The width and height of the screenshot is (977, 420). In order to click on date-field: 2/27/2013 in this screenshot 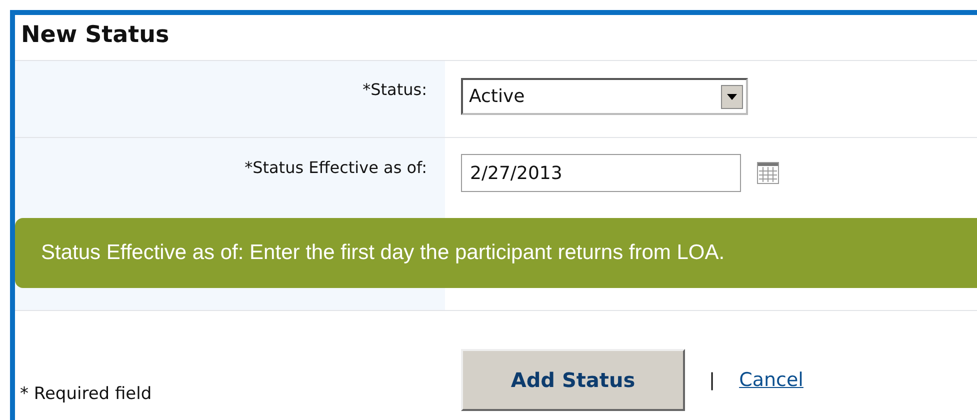, I will do `click(601, 173)`.